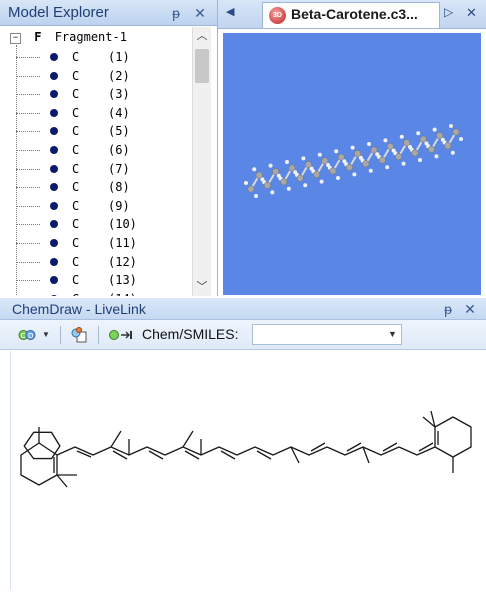 The image size is (486, 595). Describe the element at coordinates (95, 293) in the screenshot. I see `tree-item-atom: C (14)` at that location.